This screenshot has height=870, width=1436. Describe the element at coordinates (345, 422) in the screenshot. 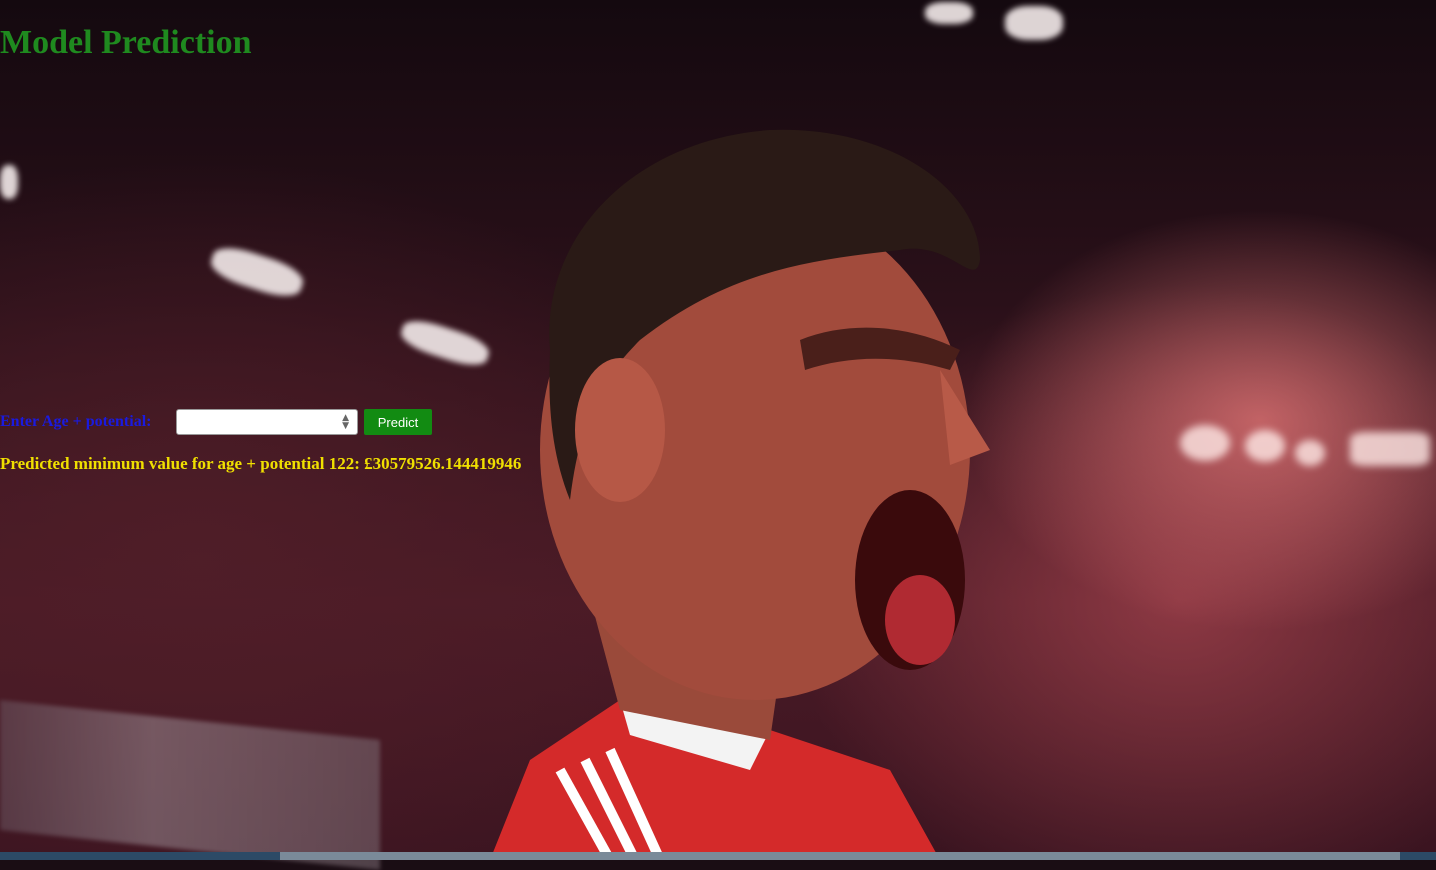

I see `number-spinner-icon: ▲ ▼` at that location.